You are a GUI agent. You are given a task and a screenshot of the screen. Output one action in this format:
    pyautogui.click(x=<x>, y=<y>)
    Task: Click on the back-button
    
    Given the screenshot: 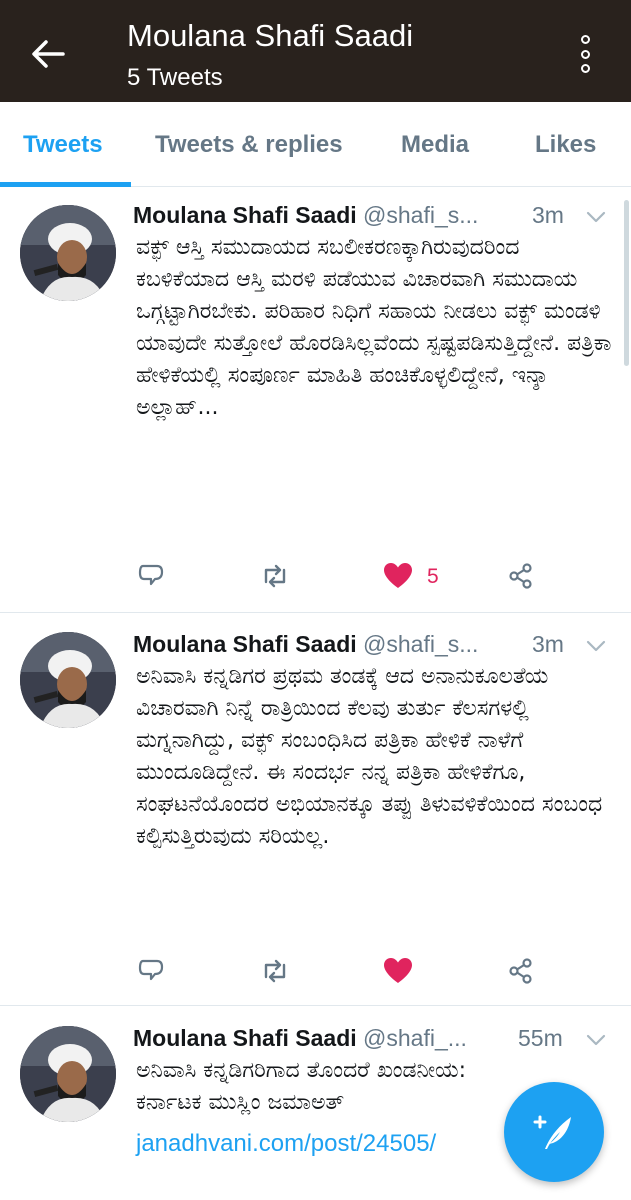 What is the action you would take?
    pyautogui.click(x=48, y=54)
    